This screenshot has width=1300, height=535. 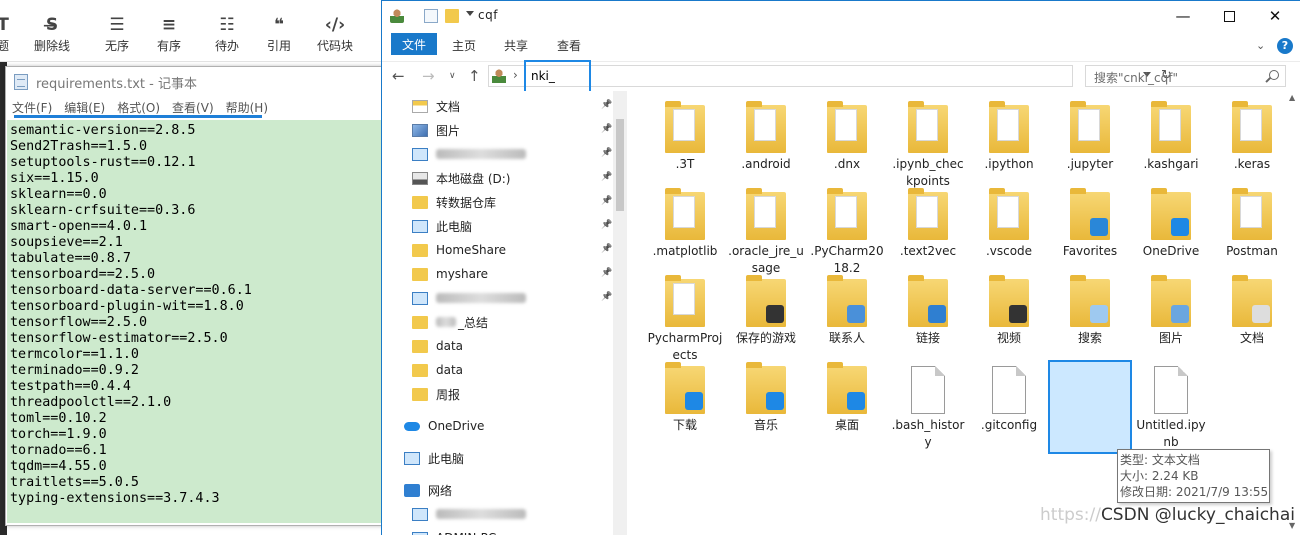 What do you see at coordinates (169, 34) in the screenshot?
I see `toolbar-ordered-list-button: ≡ 有序` at bounding box center [169, 34].